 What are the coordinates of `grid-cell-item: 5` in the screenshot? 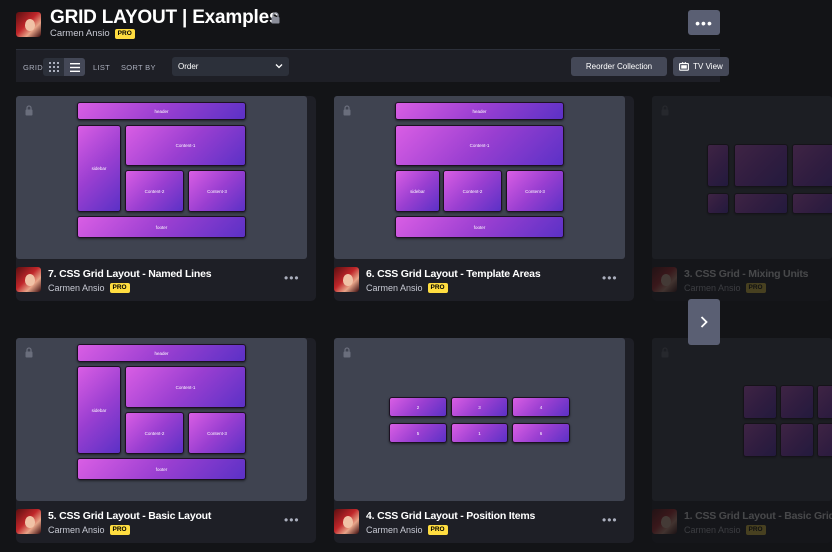 It's located at (418, 433).